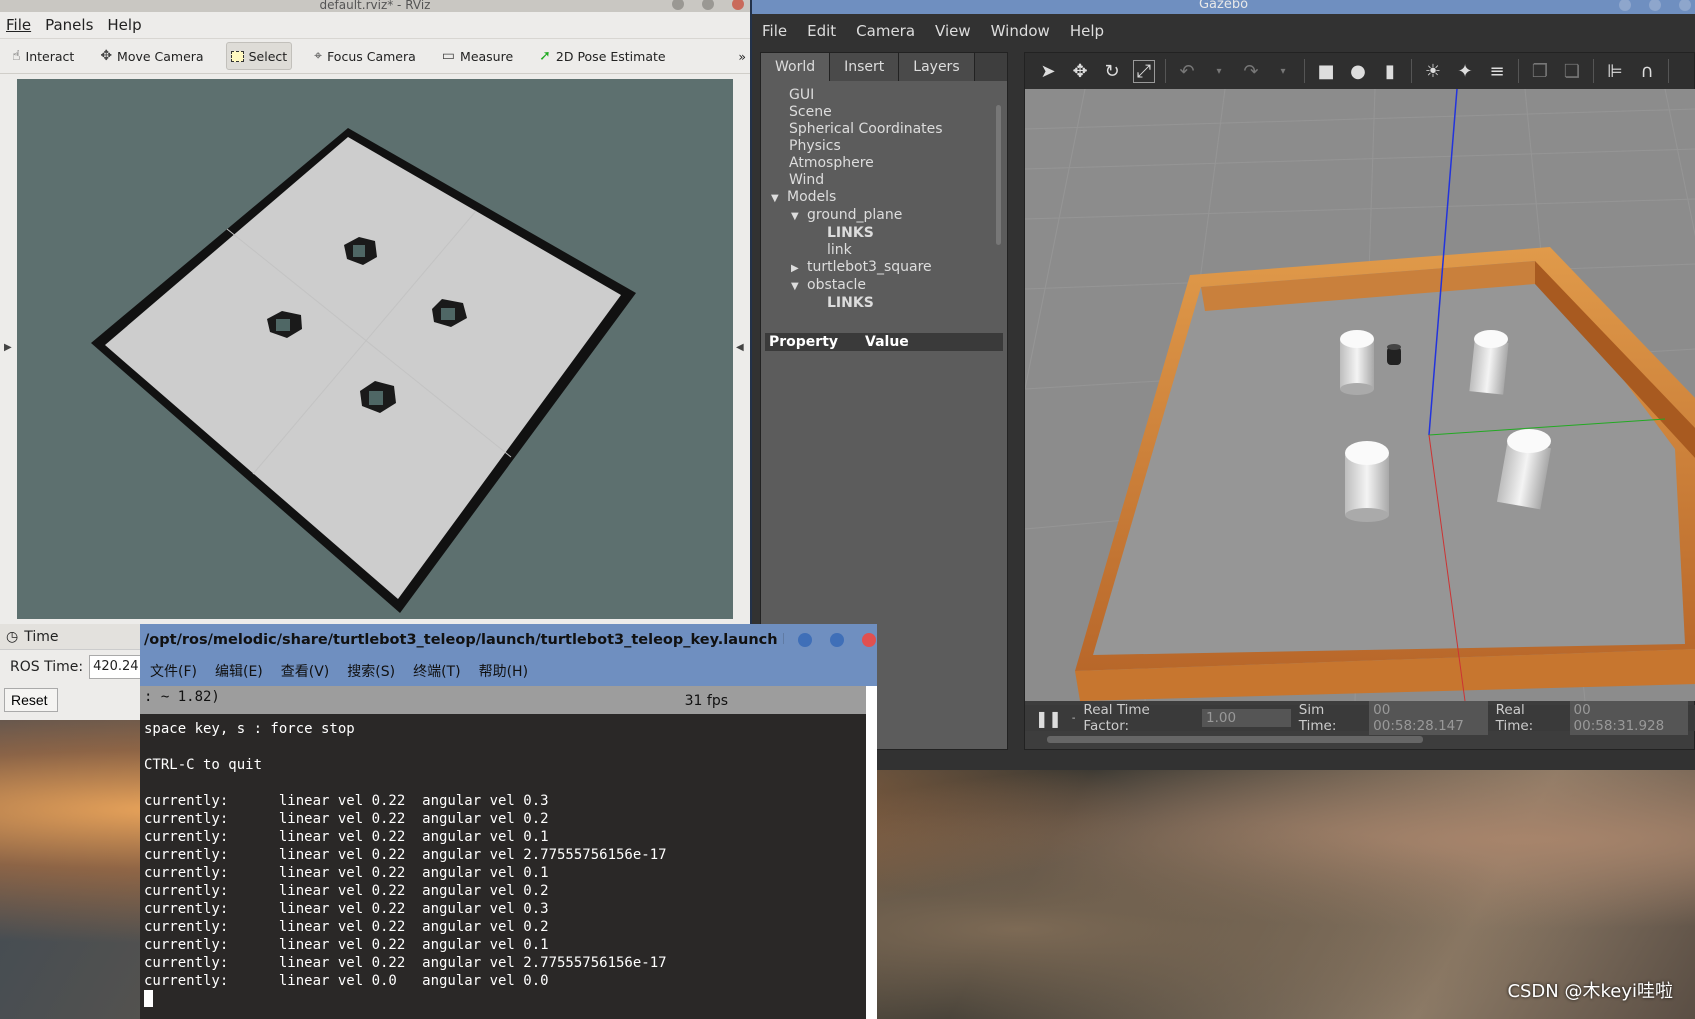 The image size is (1695, 1019). Describe the element at coordinates (1433, 71) in the screenshot. I see `point-light-icon: ☀` at that location.